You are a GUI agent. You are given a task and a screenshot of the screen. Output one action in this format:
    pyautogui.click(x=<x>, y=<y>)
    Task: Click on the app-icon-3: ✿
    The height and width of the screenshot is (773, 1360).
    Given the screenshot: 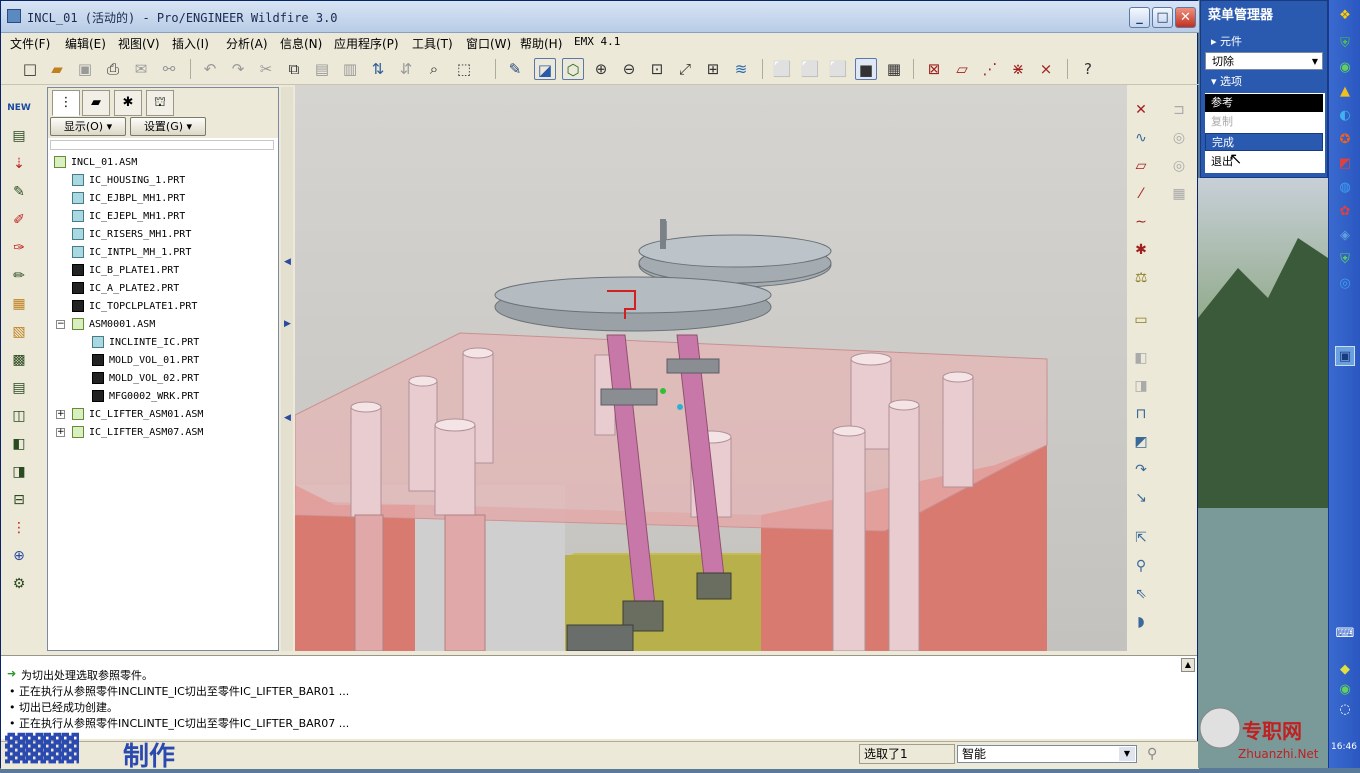 What is the action you would take?
    pyautogui.click(x=1345, y=212)
    